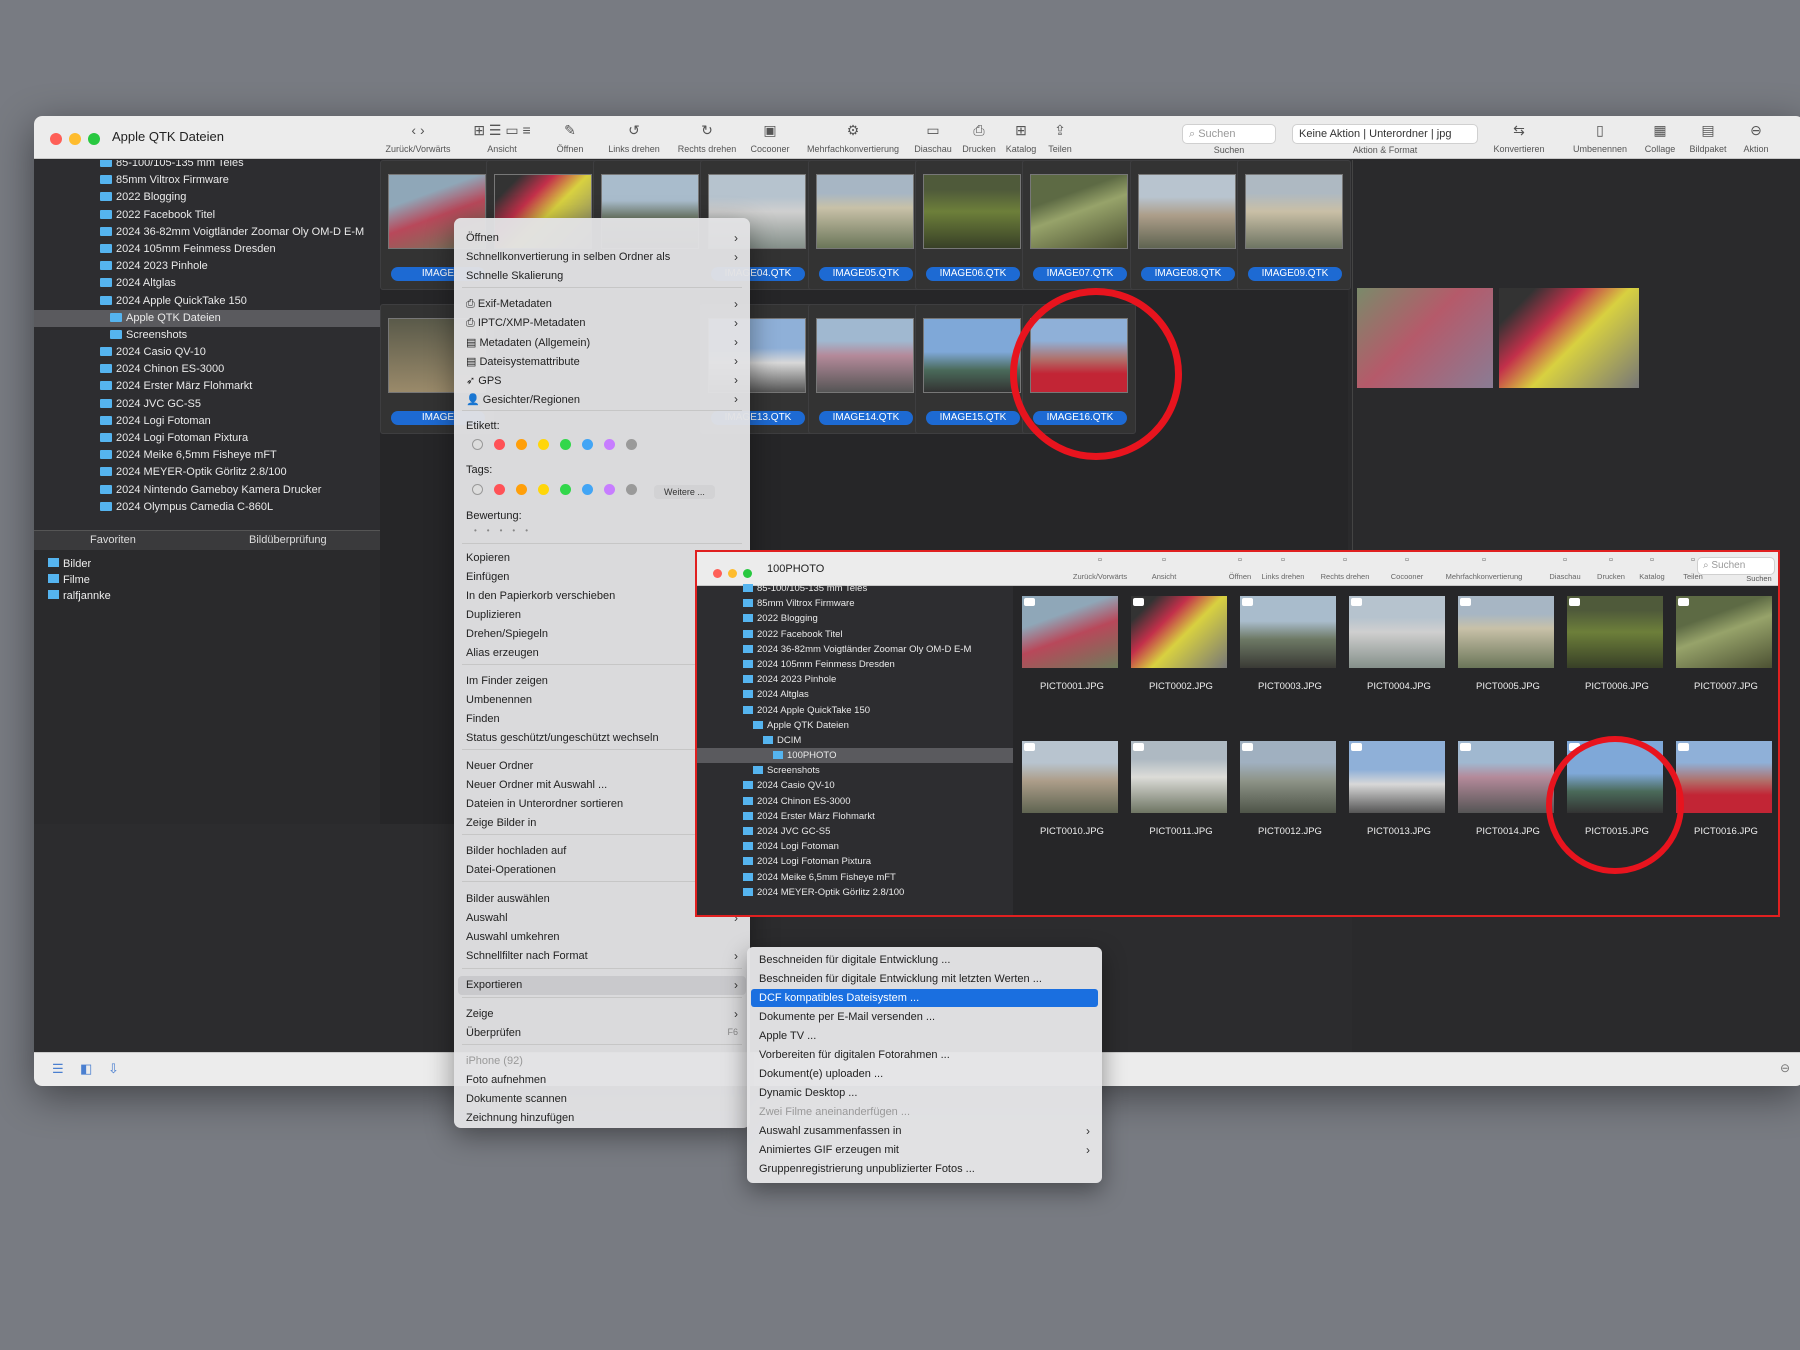 The height and width of the screenshot is (1350, 1800). What do you see at coordinates (509, 304) in the screenshot?
I see `context-menu-item: ⎙ Exif-Metadaten` at bounding box center [509, 304].